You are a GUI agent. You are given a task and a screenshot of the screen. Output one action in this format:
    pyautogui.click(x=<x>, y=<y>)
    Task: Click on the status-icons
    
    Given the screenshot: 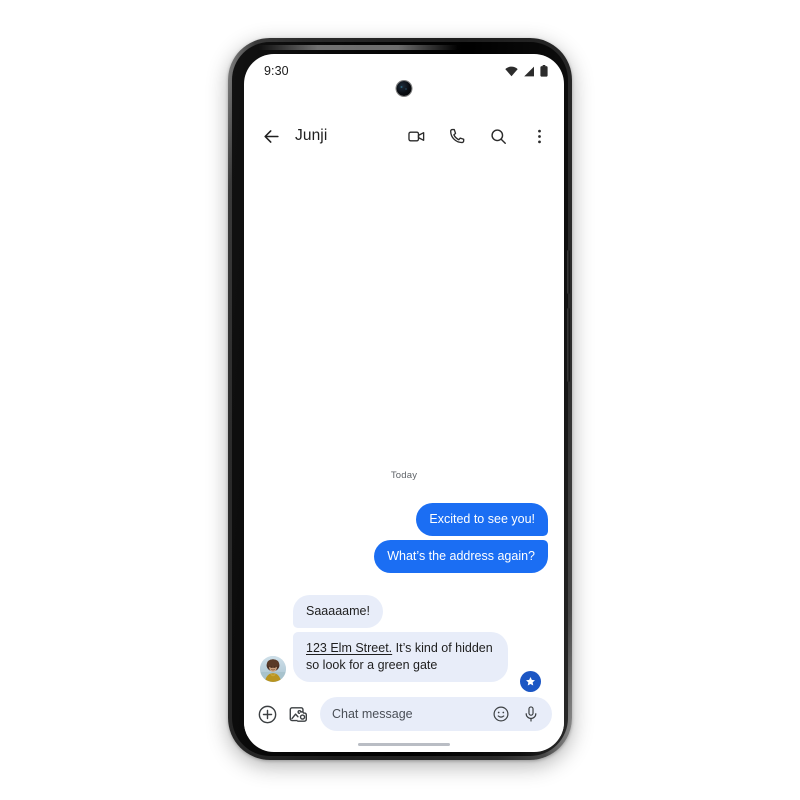 What is the action you would take?
    pyautogui.click(x=526, y=71)
    